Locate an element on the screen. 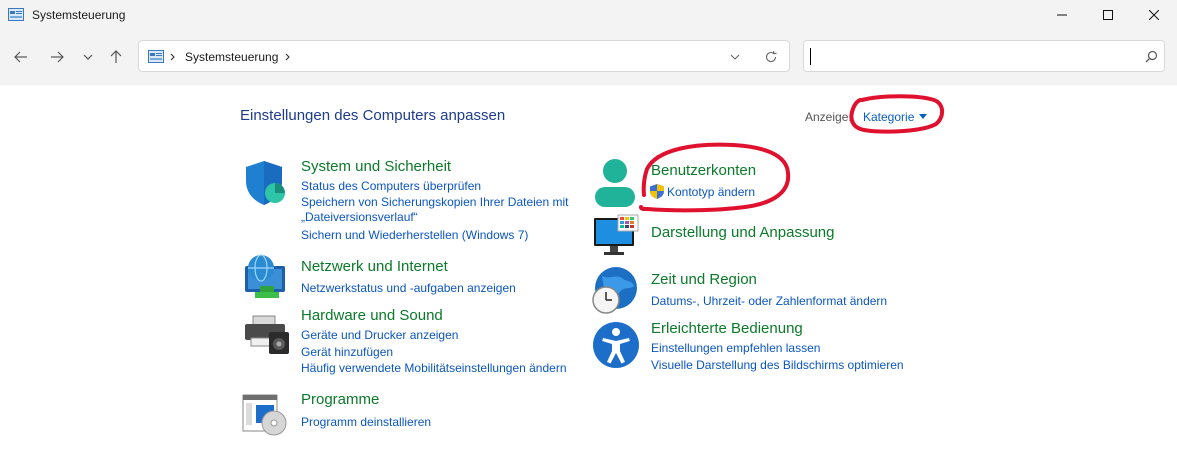 The image size is (1177, 456). link-computer-status: Status des Computers überprüfen is located at coordinates (391, 186).